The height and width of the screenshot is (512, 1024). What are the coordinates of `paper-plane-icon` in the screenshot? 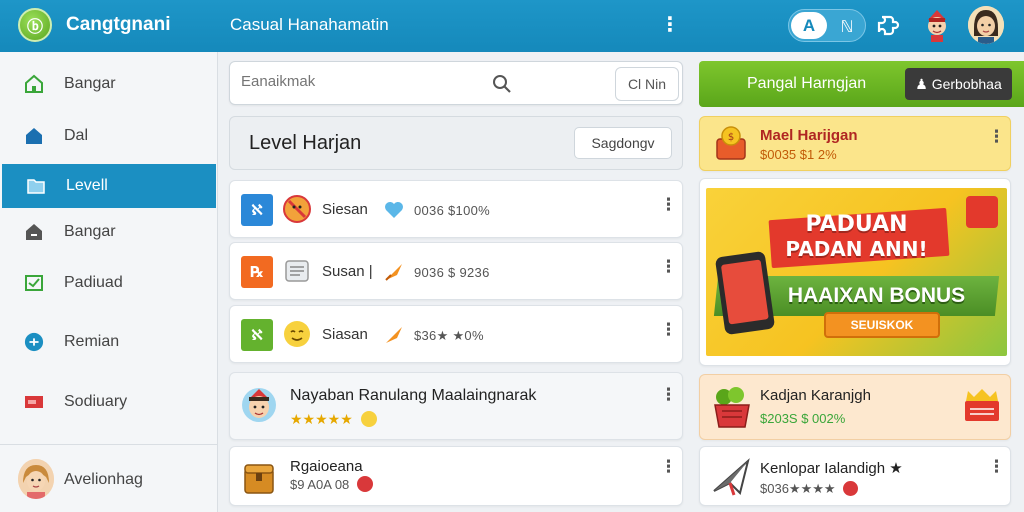 It's located at (731, 477).